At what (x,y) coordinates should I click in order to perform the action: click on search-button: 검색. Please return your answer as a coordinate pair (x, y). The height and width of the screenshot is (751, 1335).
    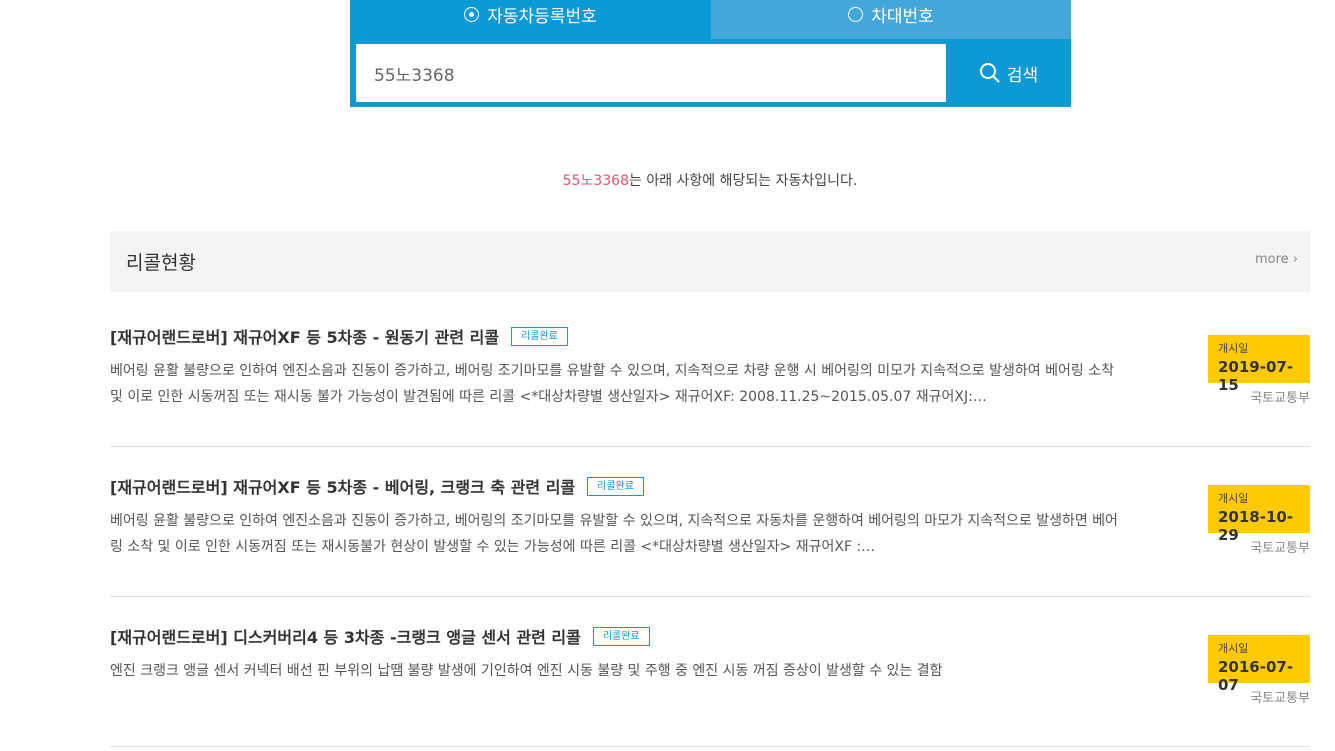
    Looking at the image, I should click on (1008, 73).